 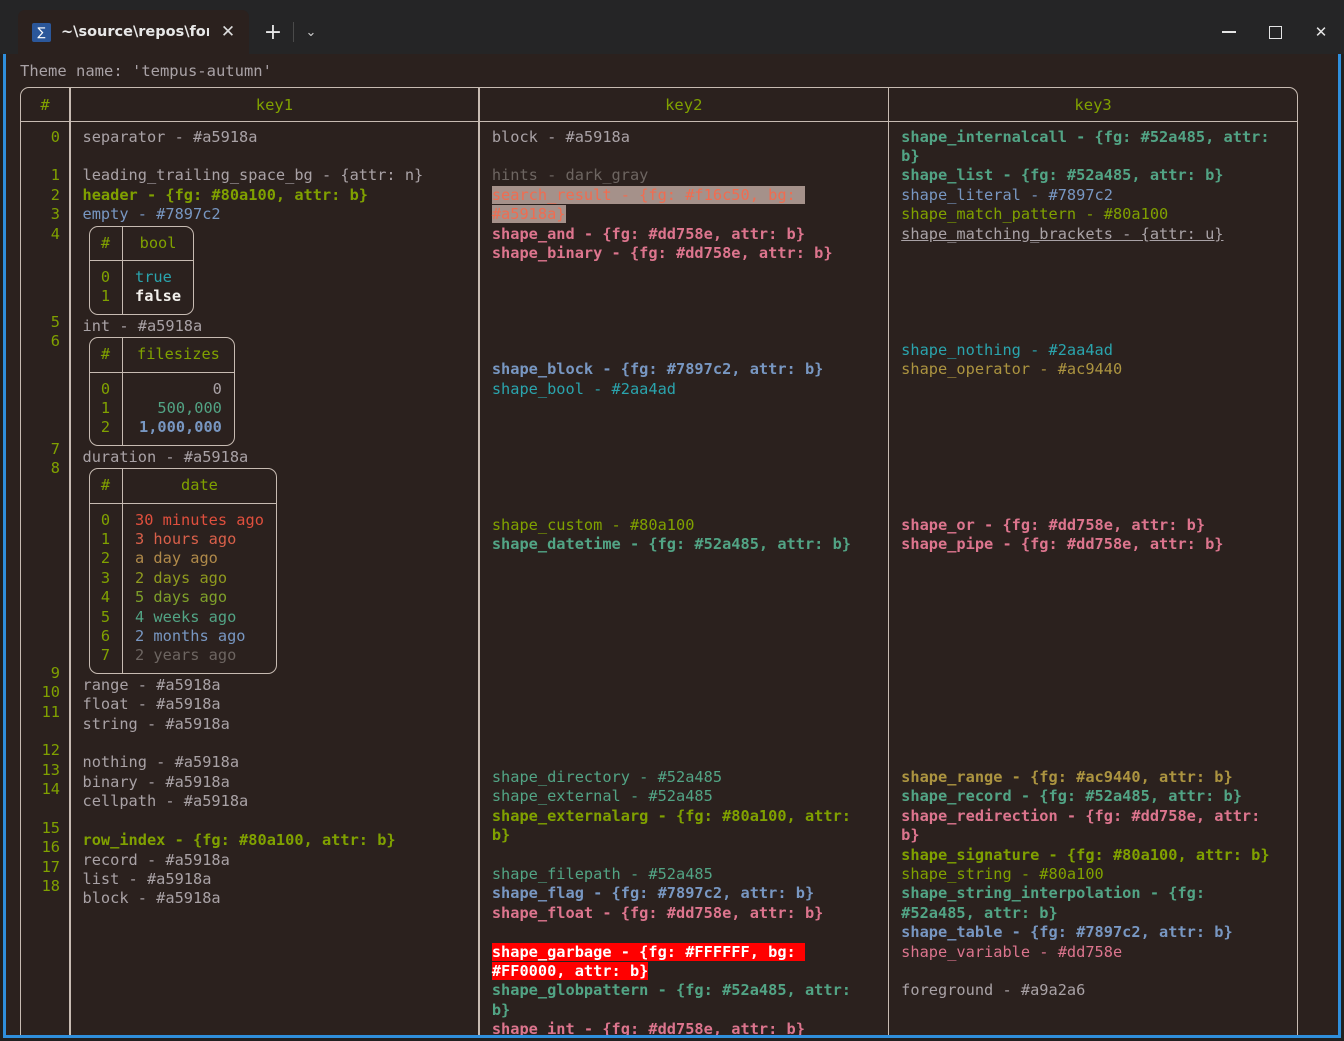 I want to click on subtable-header-index: #, so click(x=105, y=354).